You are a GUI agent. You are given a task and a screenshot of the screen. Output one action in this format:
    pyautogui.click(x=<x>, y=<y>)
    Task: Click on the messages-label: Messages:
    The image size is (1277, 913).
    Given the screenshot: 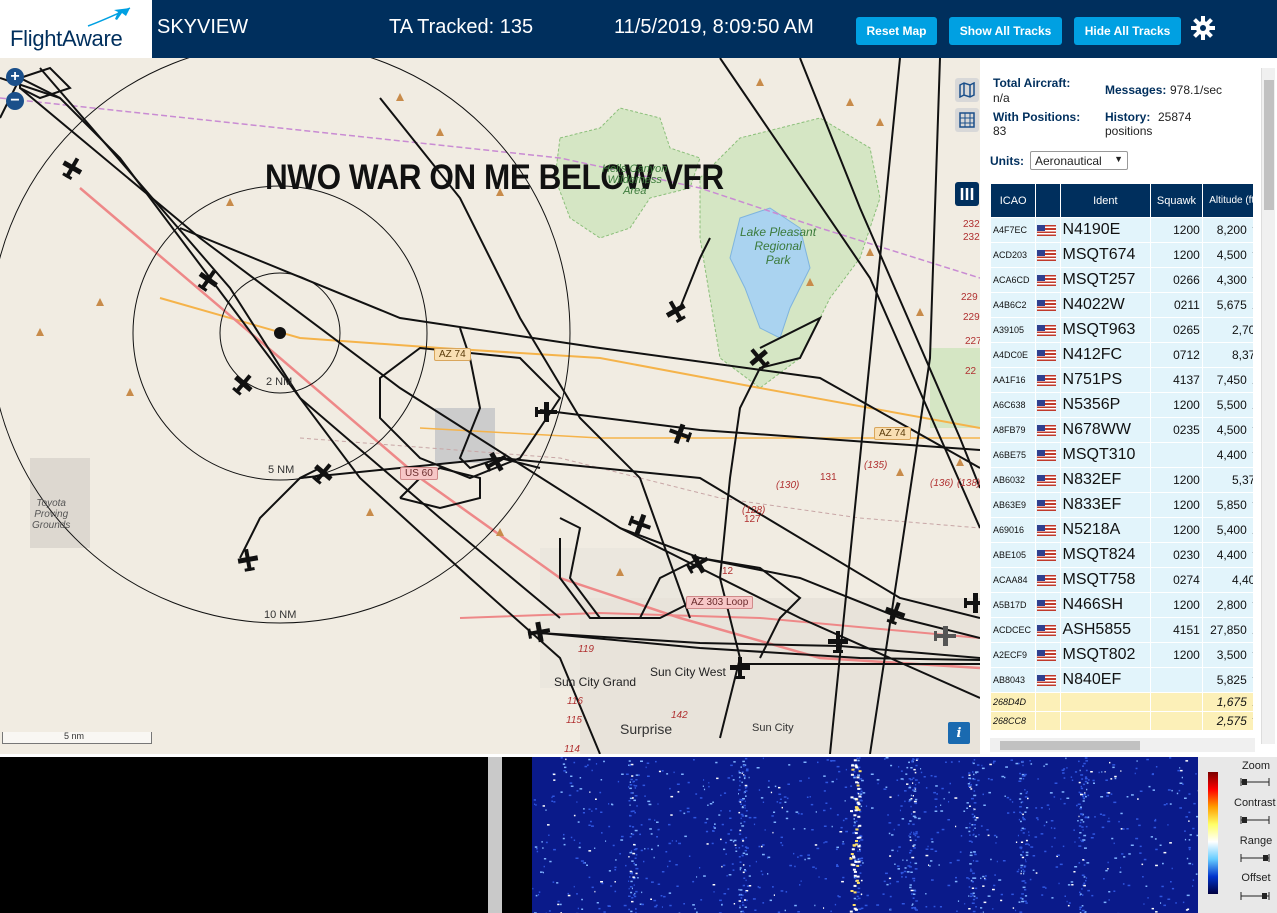 What is the action you would take?
    pyautogui.click(x=1136, y=90)
    